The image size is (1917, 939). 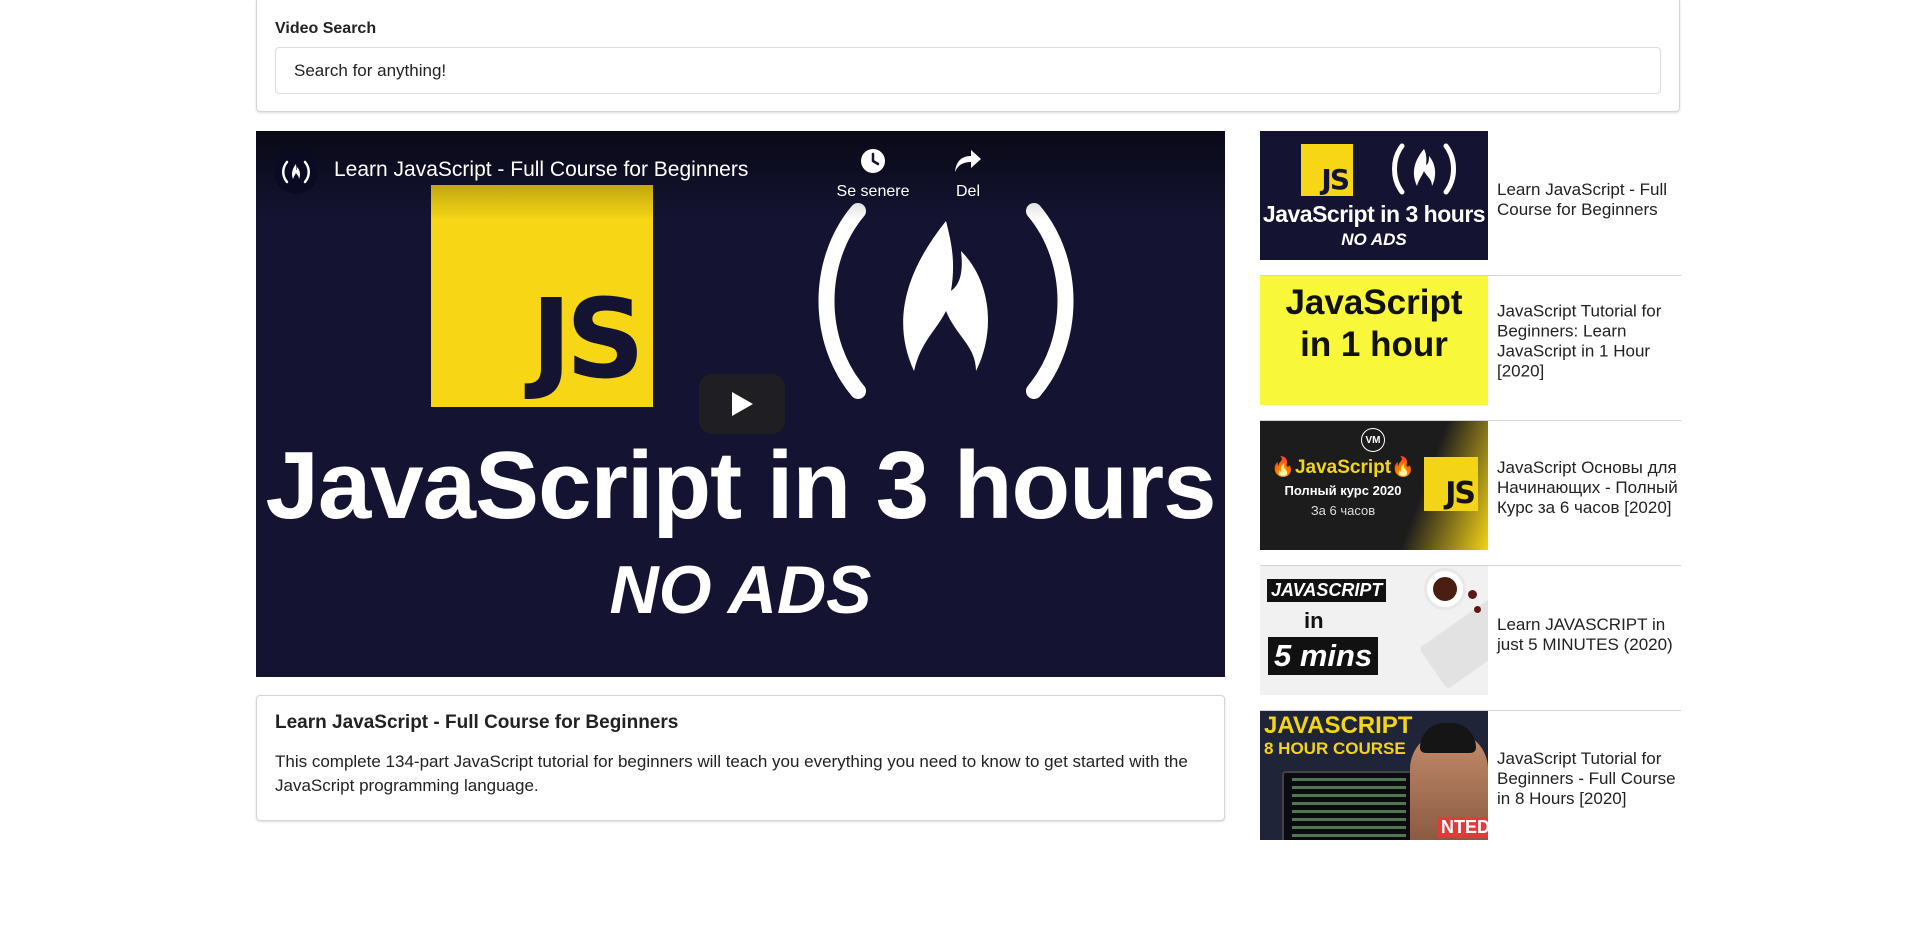 I want to click on thumbnail-subline: 8 HOUR COURSE, so click(x=1335, y=748).